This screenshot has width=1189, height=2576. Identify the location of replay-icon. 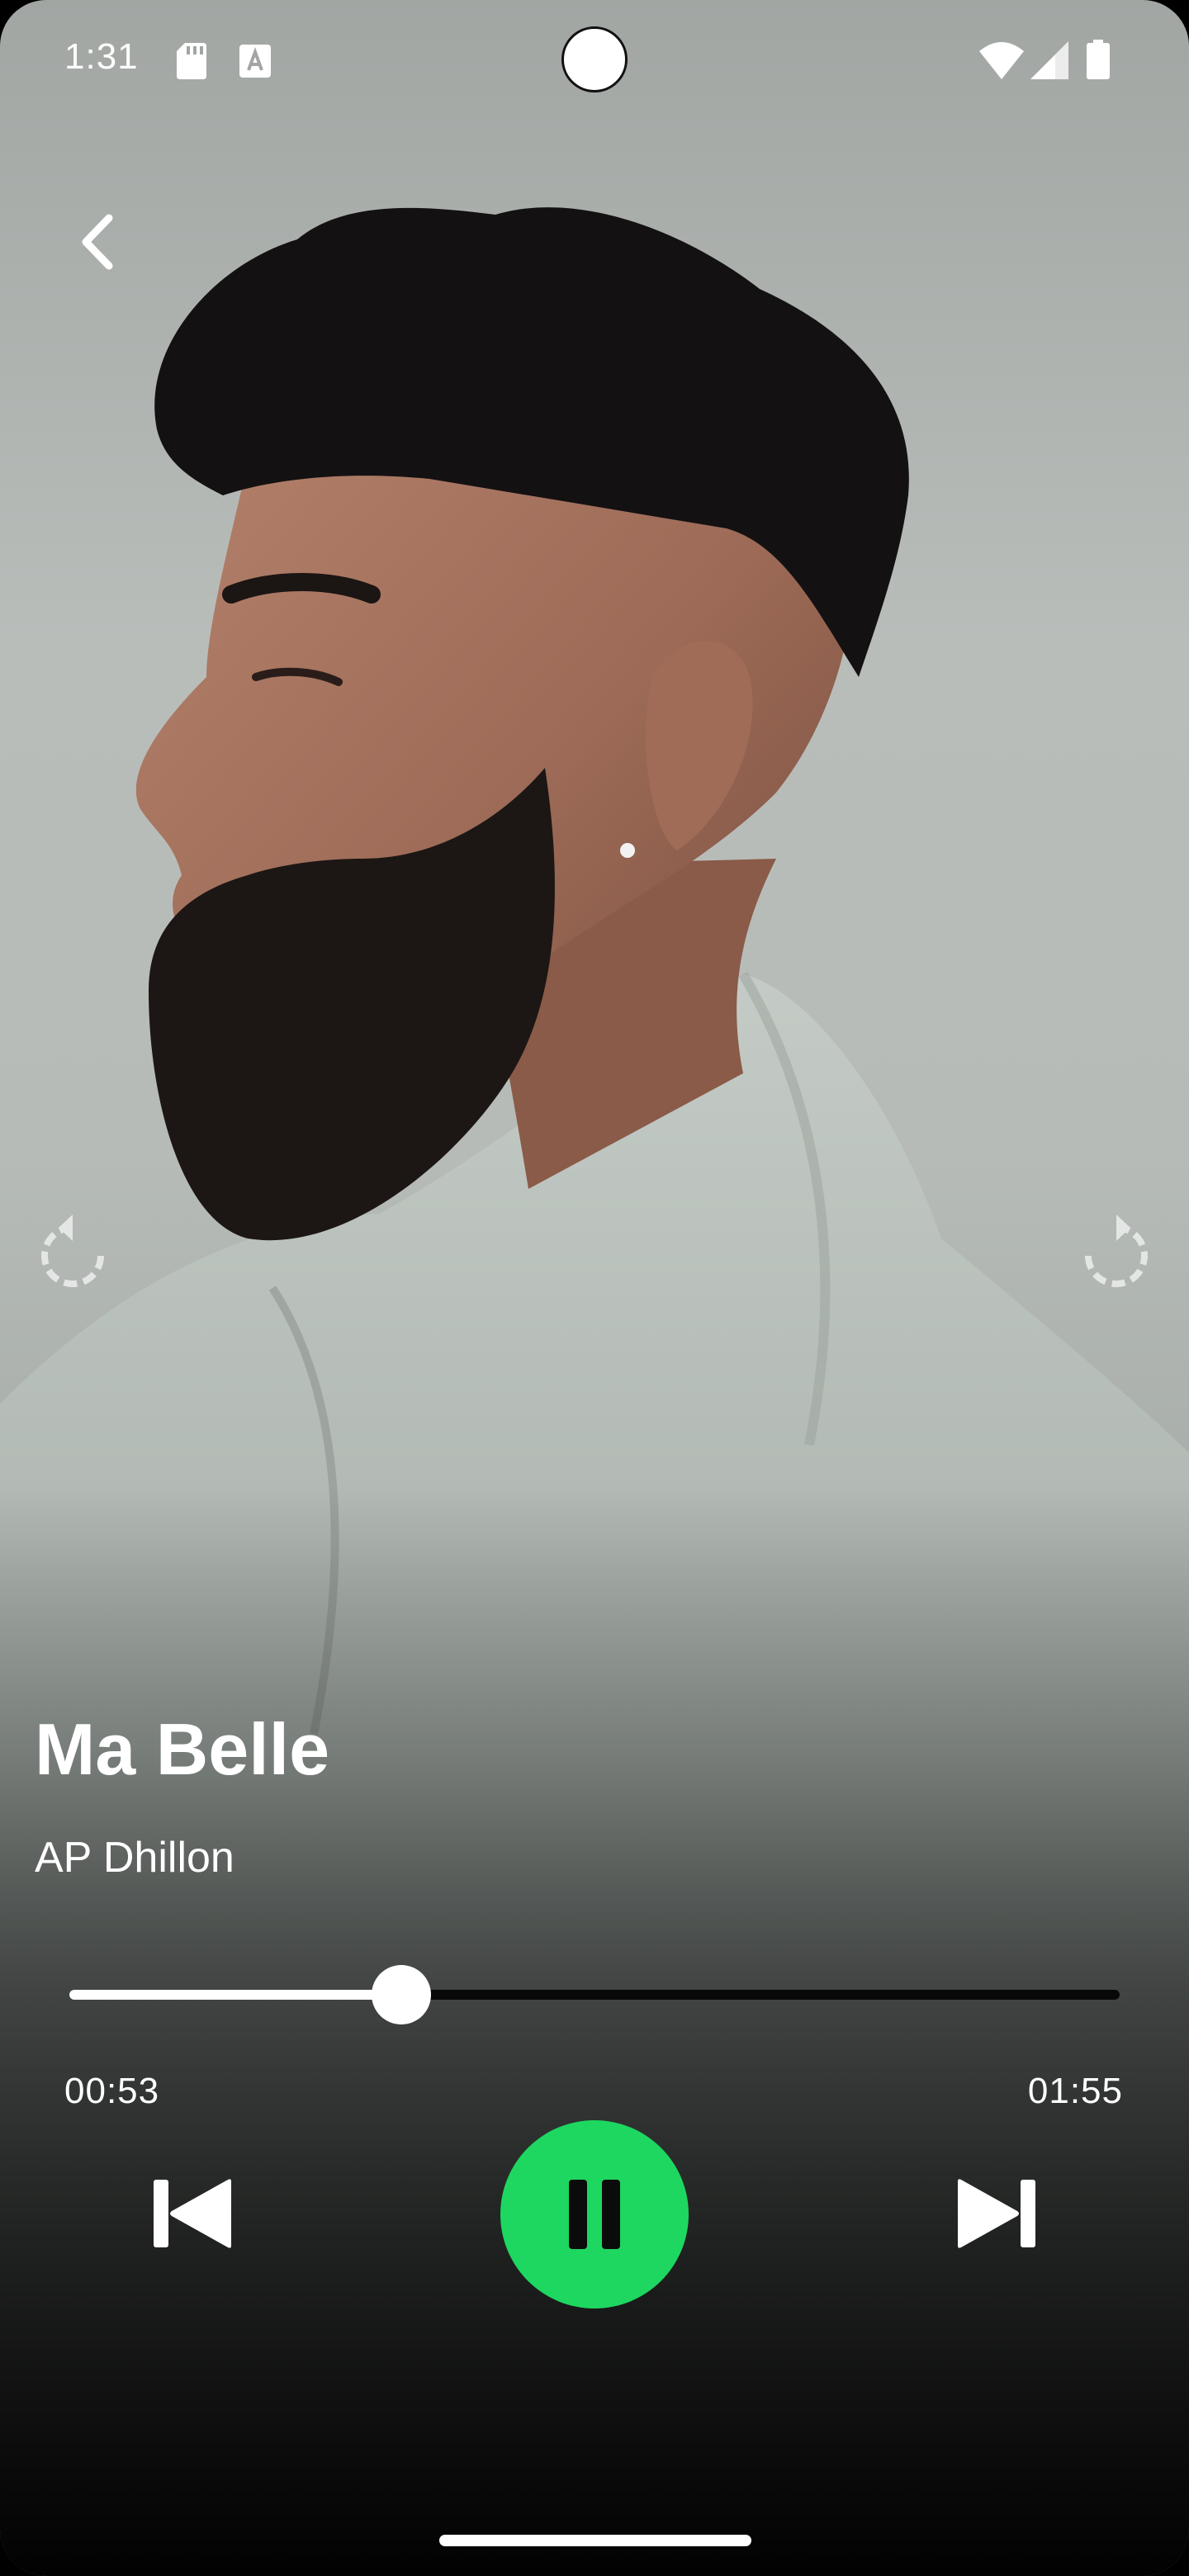
(72, 1251).